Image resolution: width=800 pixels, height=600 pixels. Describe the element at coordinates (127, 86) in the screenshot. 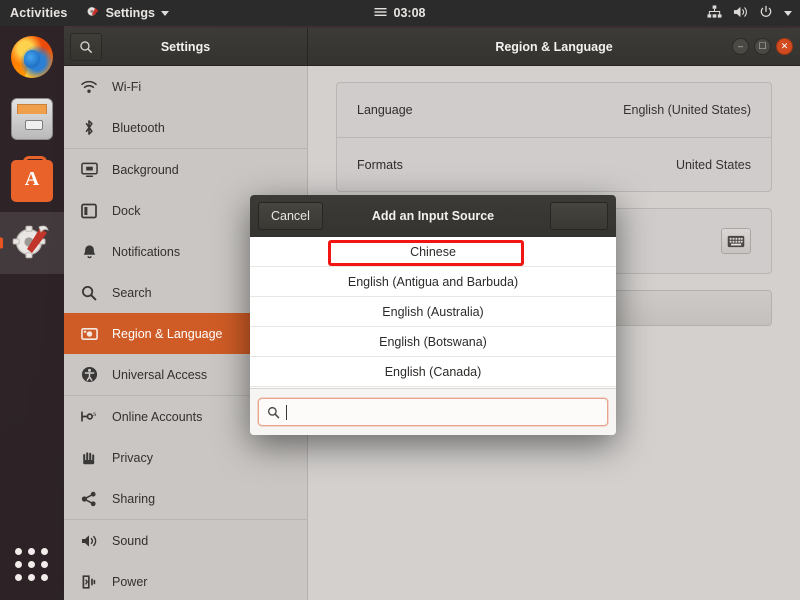

I see `sidebar-item-label: Wi-Fi` at that location.